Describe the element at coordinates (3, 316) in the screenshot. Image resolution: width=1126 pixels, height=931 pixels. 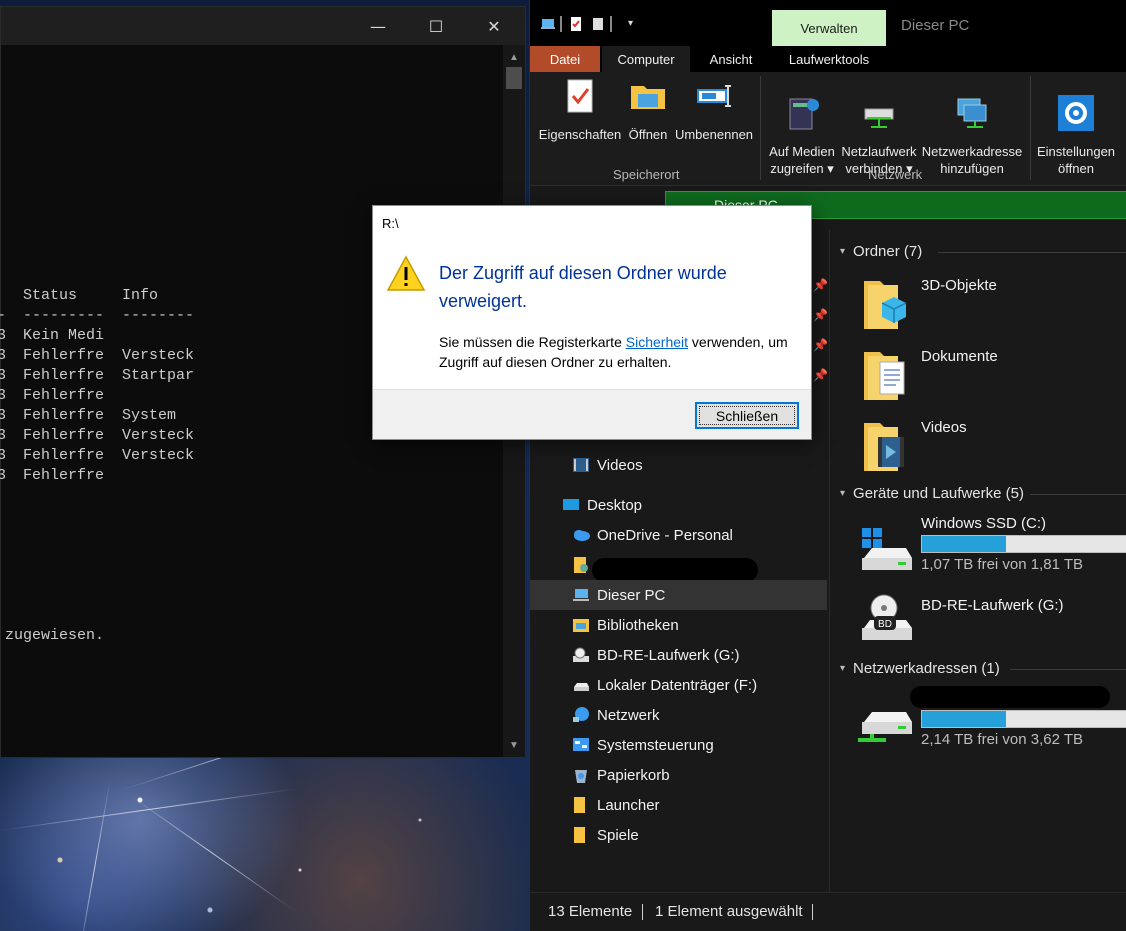
I see `console-header-dash: -` at that location.